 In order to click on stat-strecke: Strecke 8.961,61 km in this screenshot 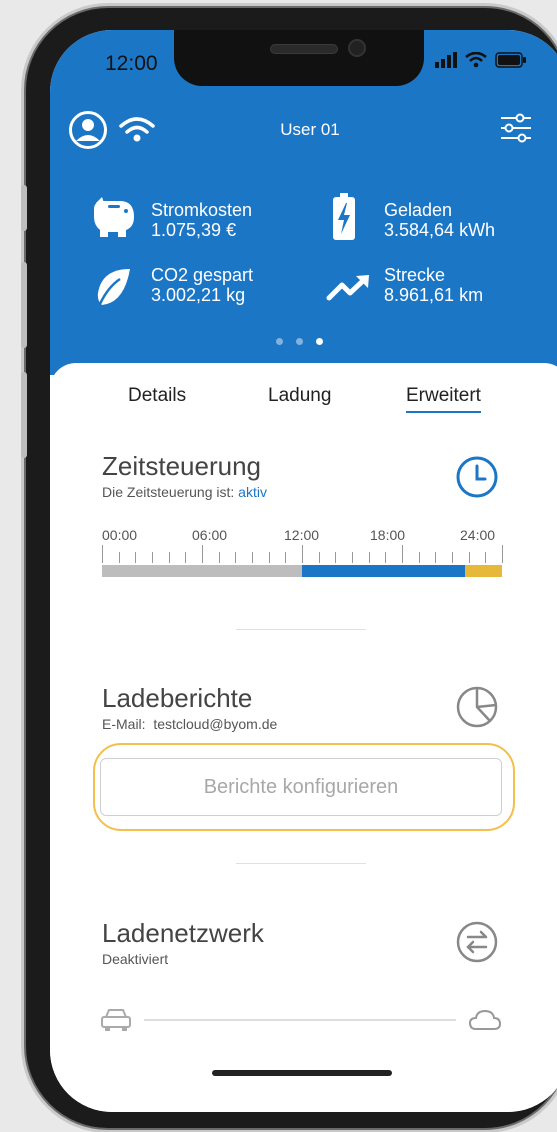, I will do `click(433, 285)`.